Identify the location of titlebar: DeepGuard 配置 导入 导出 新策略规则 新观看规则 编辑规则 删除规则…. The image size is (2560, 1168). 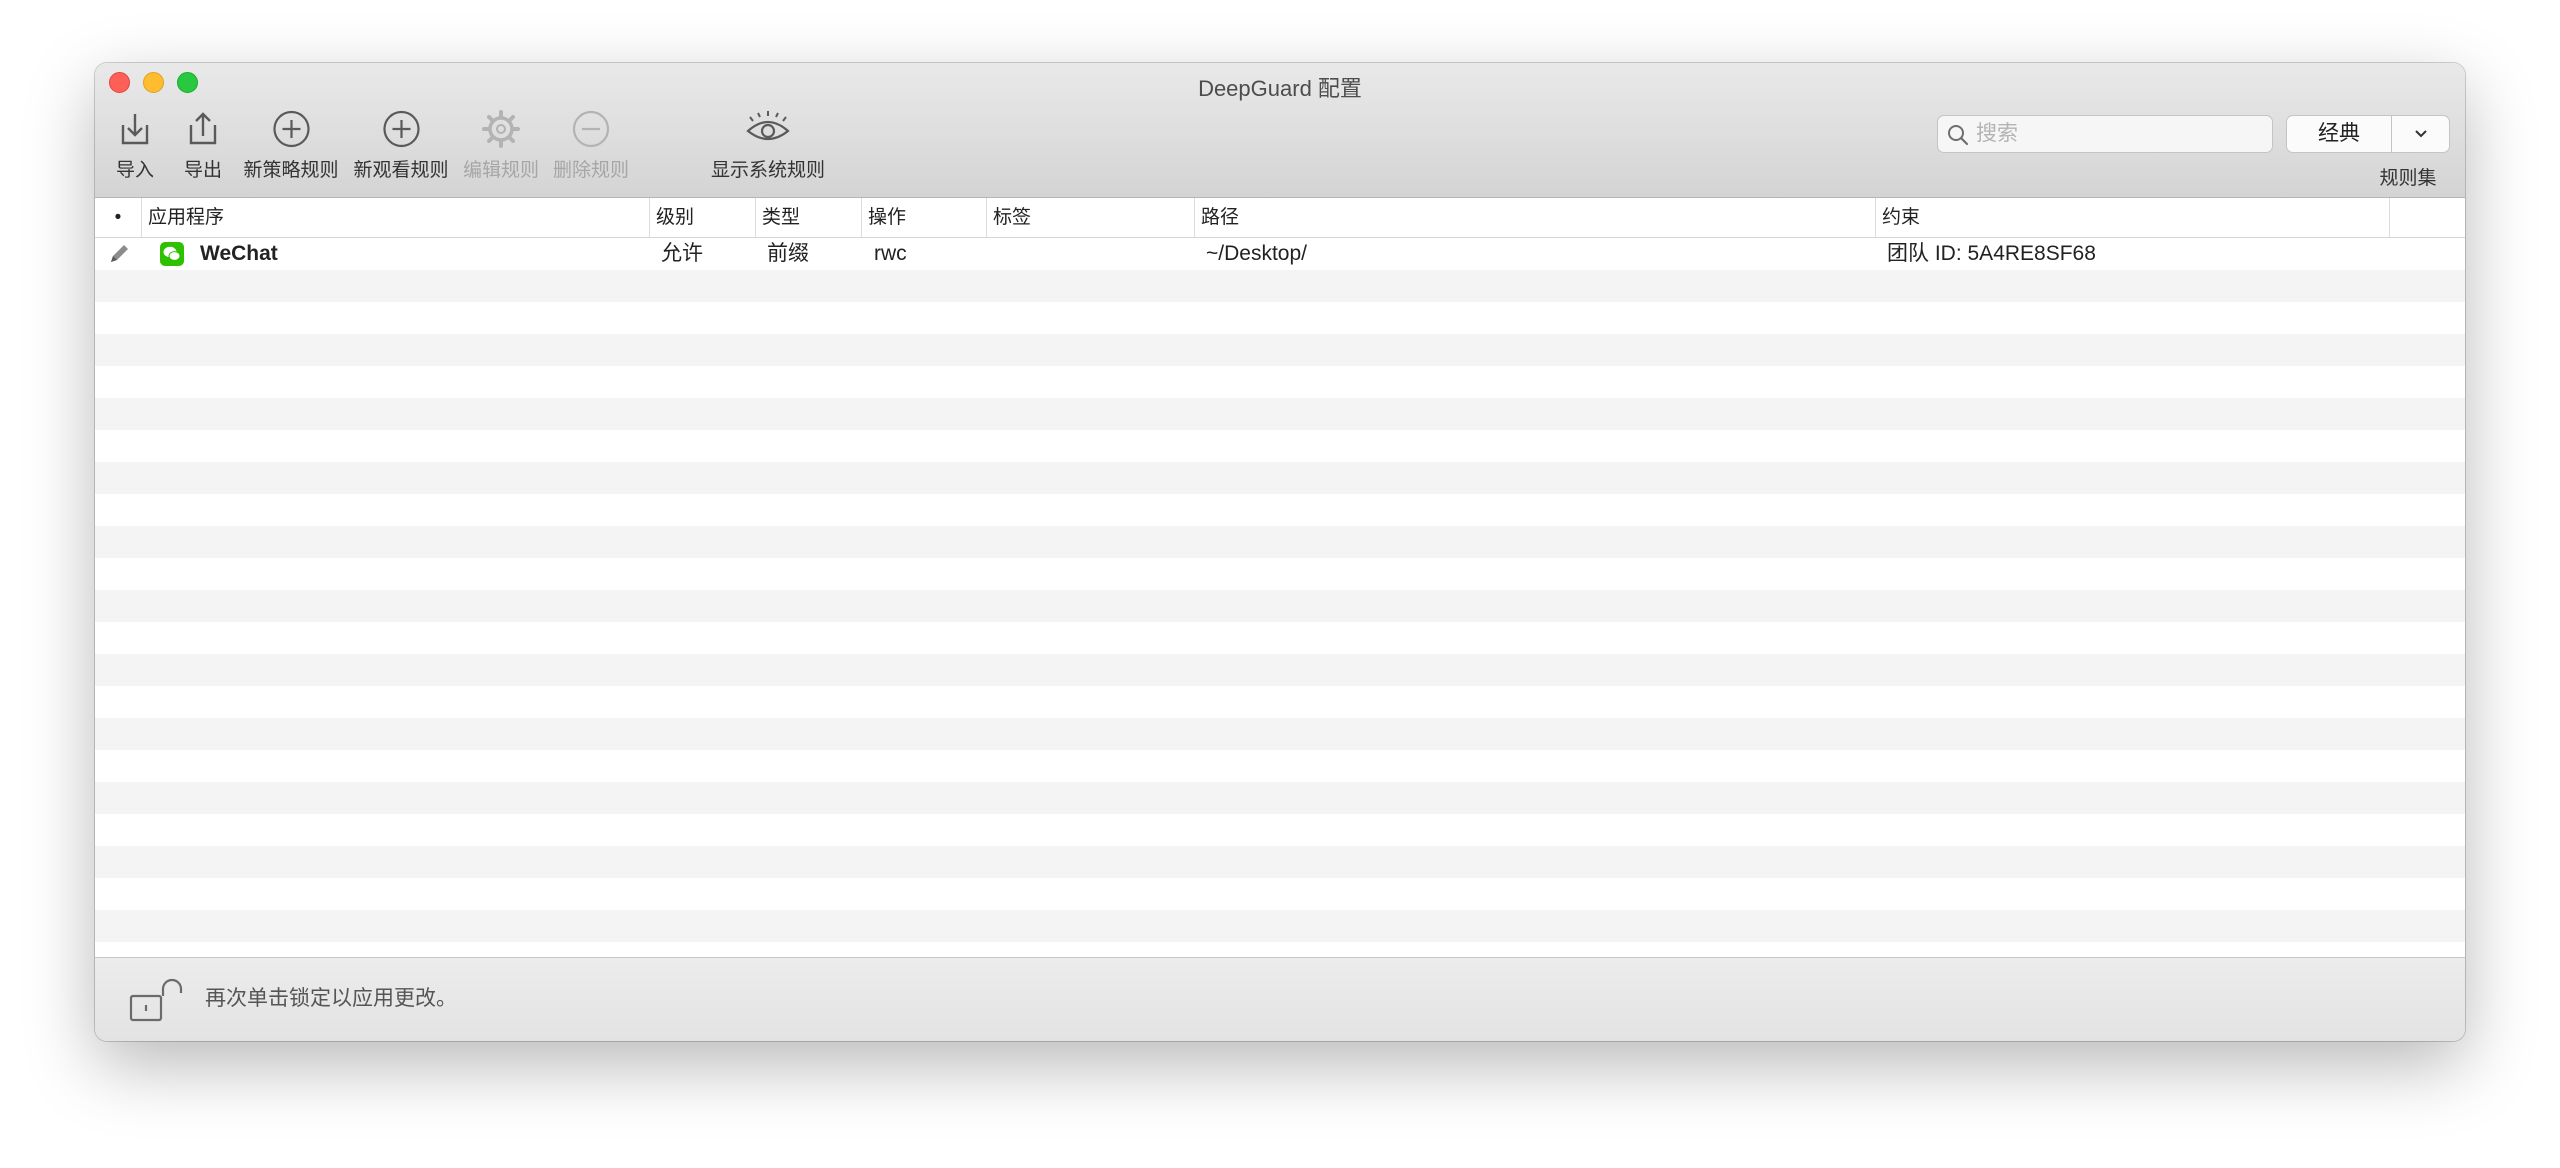
(1280, 130).